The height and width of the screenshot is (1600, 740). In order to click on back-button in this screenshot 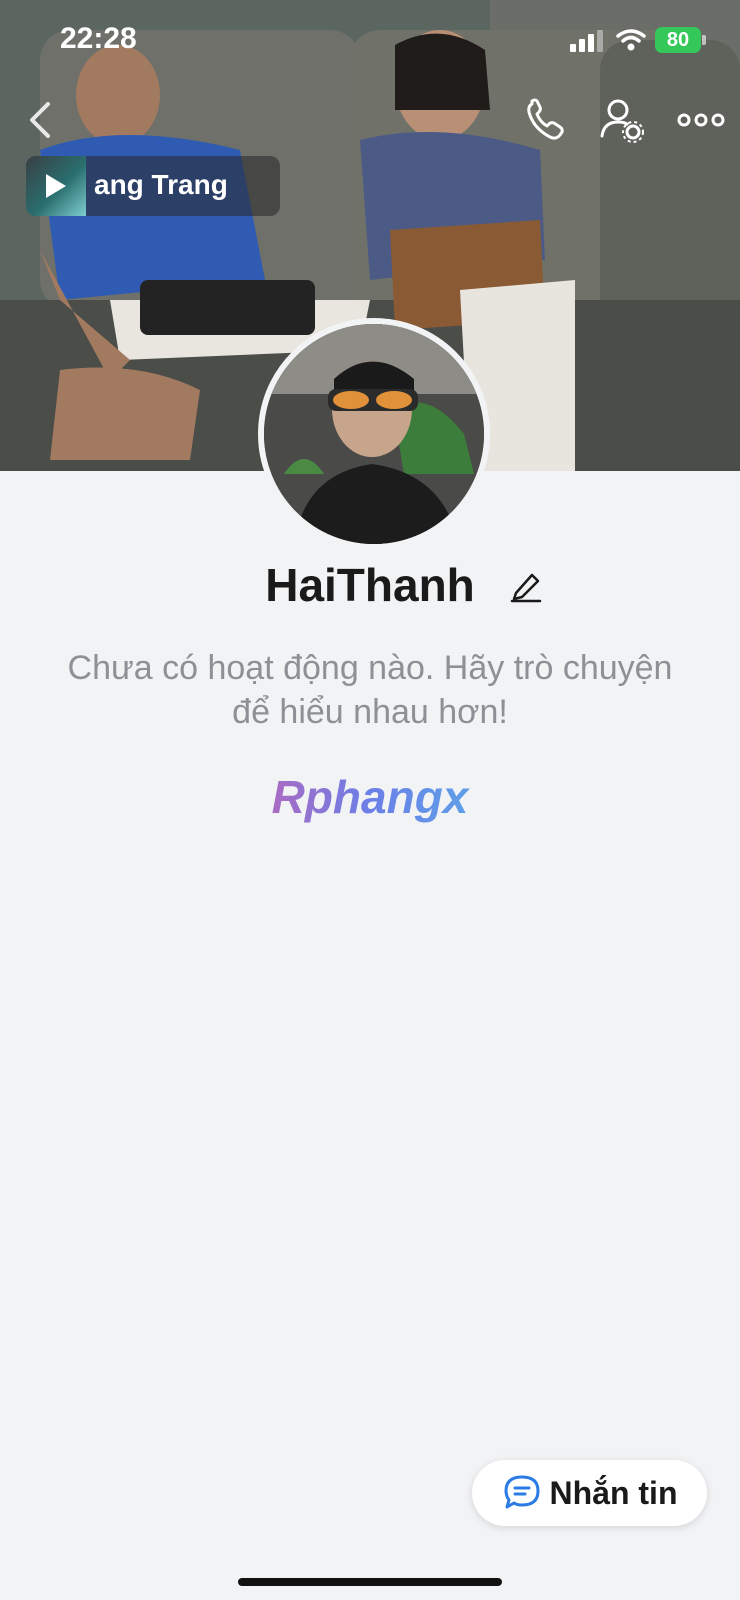, I will do `click(40, 120)`.